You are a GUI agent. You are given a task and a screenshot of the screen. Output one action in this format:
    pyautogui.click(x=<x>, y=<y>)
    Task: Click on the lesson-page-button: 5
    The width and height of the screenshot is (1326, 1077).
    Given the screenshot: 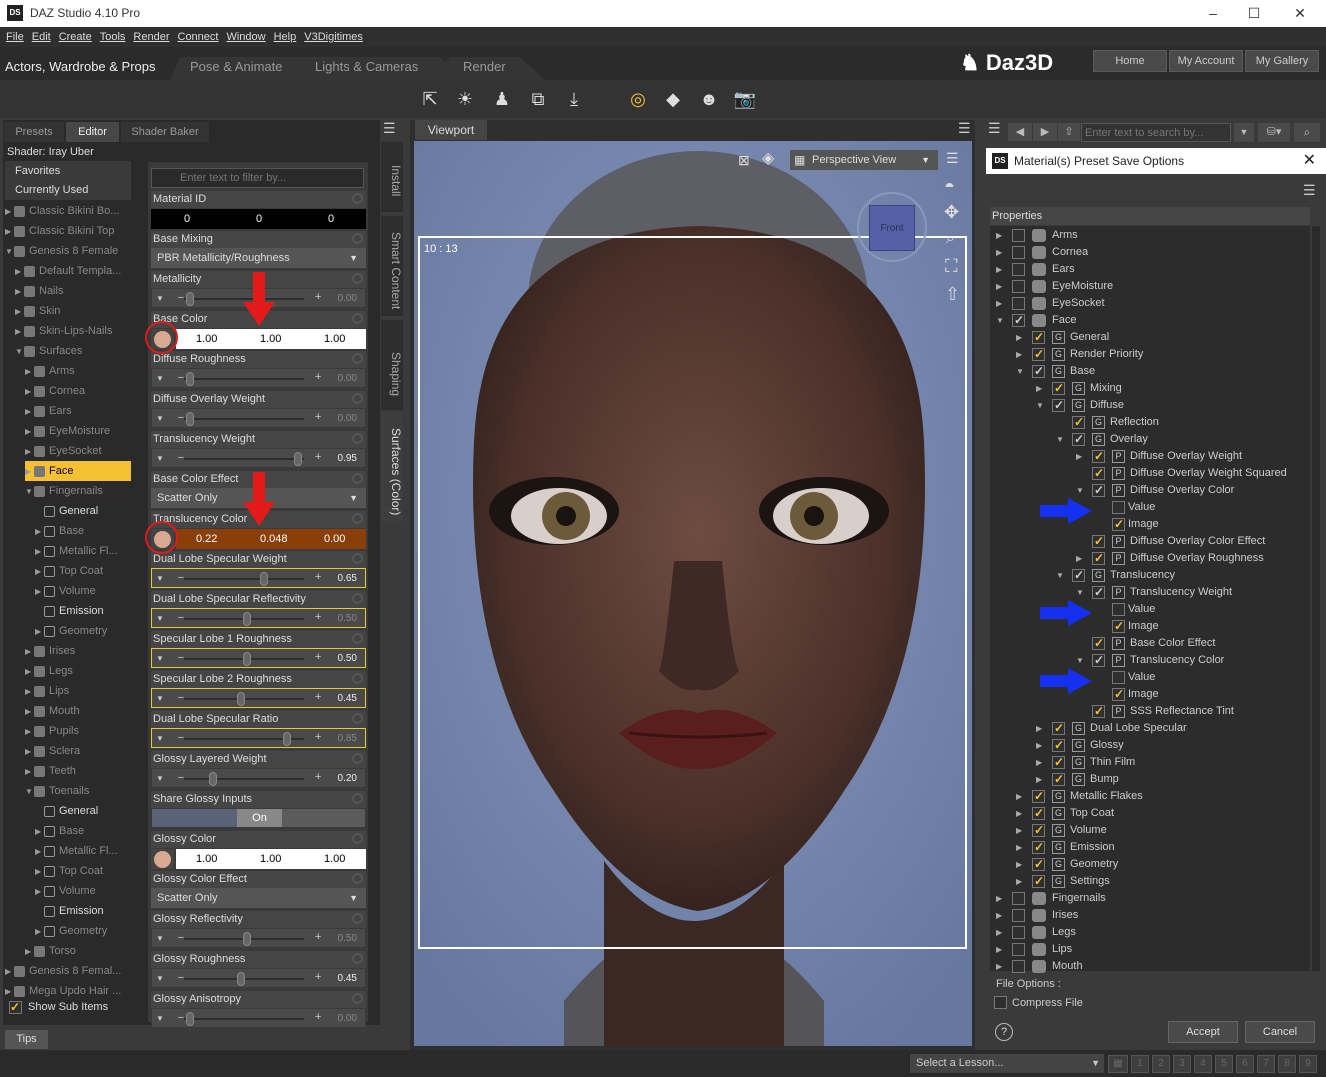 What is the action you would take?
    pyautogui.click(x=1224, y=1064)
    